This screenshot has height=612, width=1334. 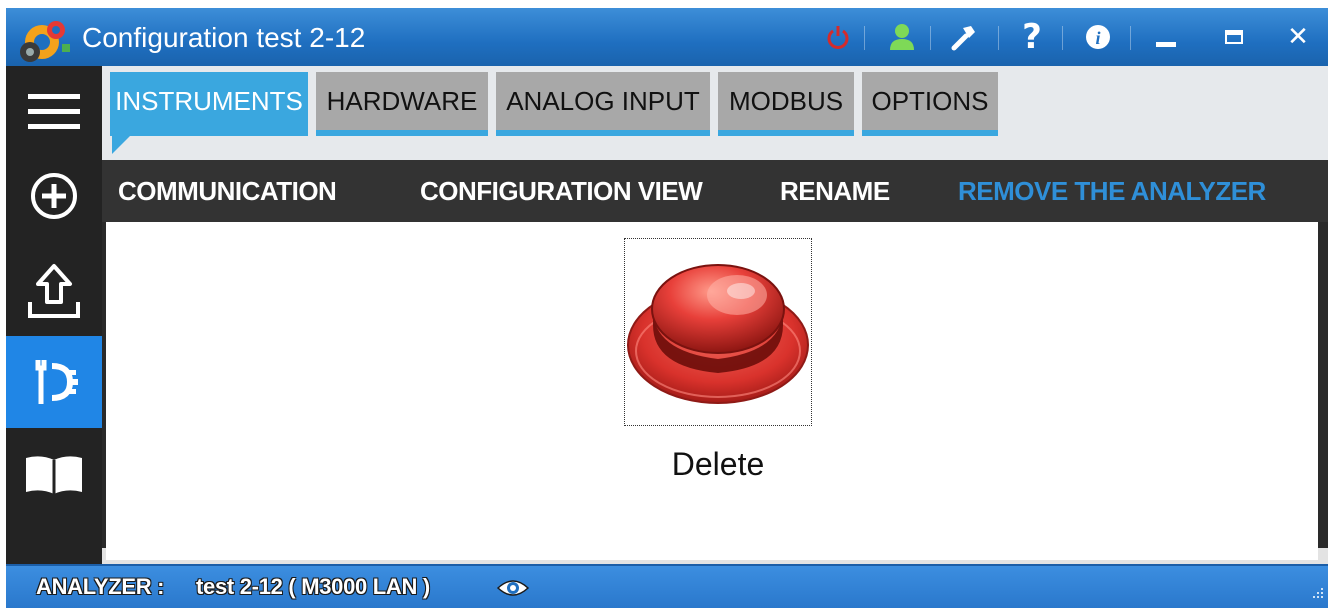 I want to click on minimize-icon, so click(x=1166, y=37).